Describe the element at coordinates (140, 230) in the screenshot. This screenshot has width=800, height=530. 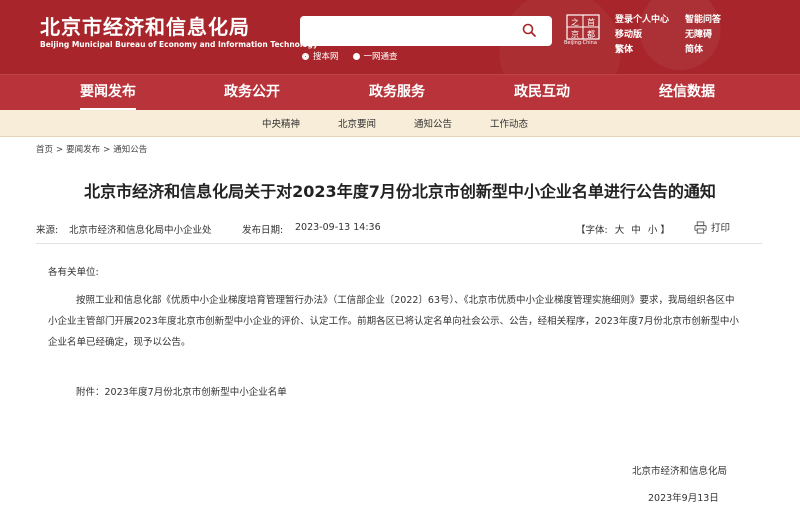
I see `source-value: 北京市经济和信息化局中小企业处` at that location.